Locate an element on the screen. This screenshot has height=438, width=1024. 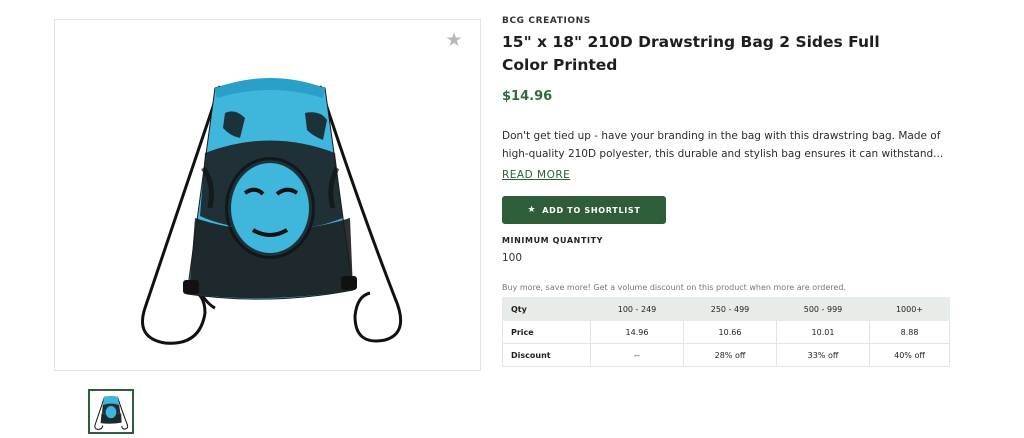
read-more-link: READ MORE is located at coordinates (536, 175).